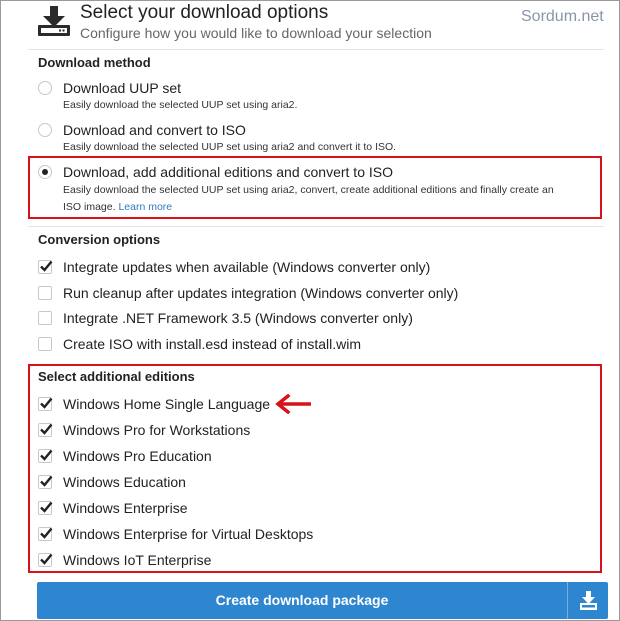  What do you see at coordinates (122, 88) in the screenshot?
I see `option-download-uup-set-label: Download UUP set` at bounding box center [122, 88].